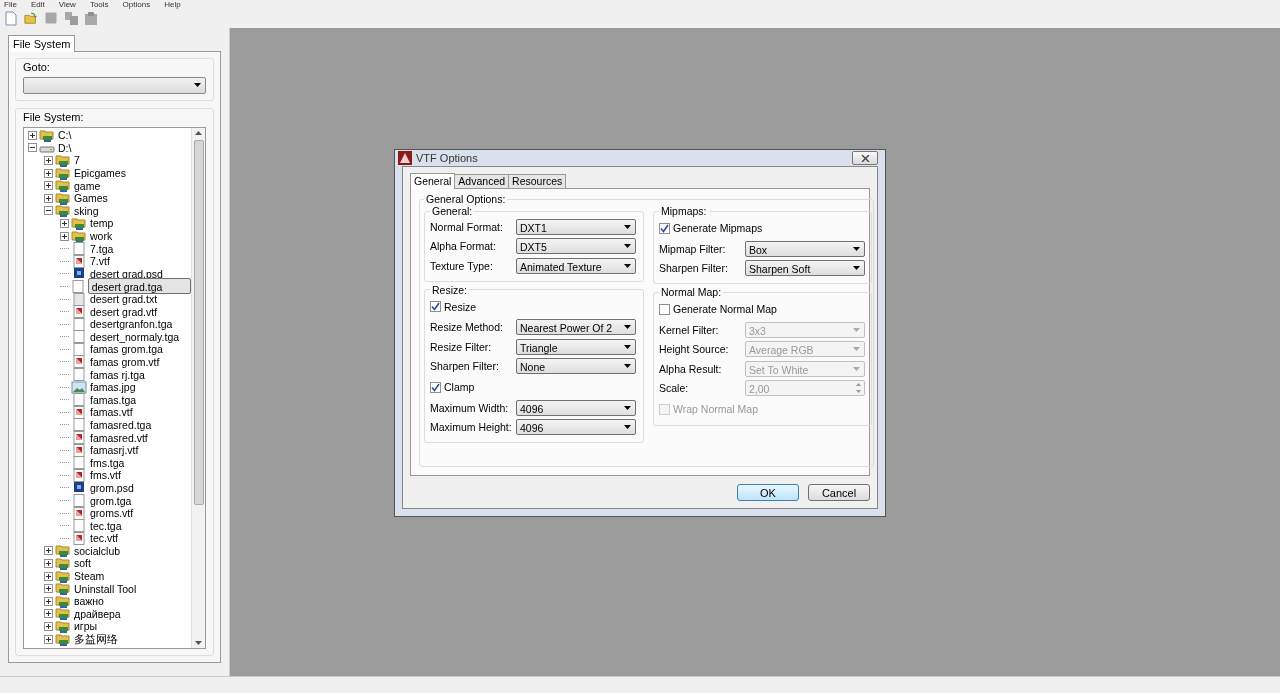 This screenshot has width=1280, height=693. I want to click on tree-item: Steam, so click(89, 576).